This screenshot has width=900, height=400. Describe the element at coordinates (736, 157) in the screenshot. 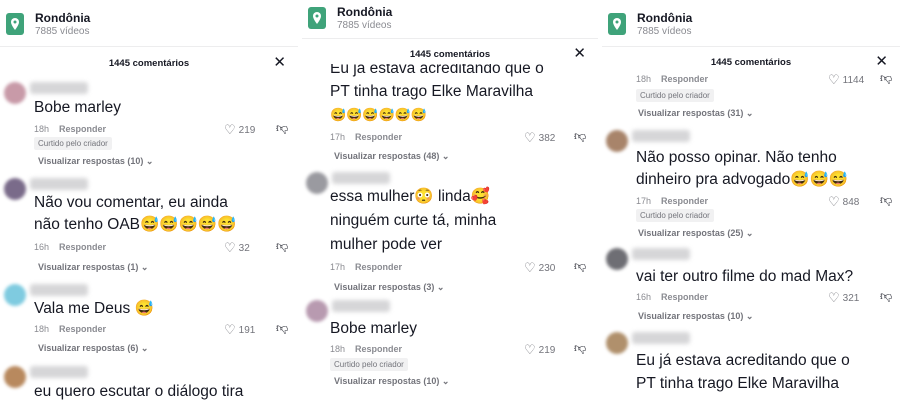

I see `comment-text-line: Não posso opinar. Não tenho` at that location.